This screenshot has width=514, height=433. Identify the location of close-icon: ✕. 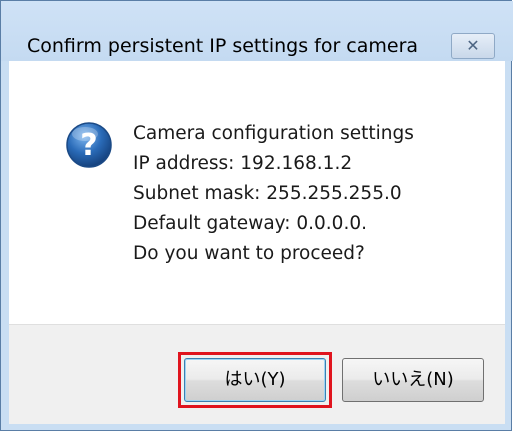
(473, 45).